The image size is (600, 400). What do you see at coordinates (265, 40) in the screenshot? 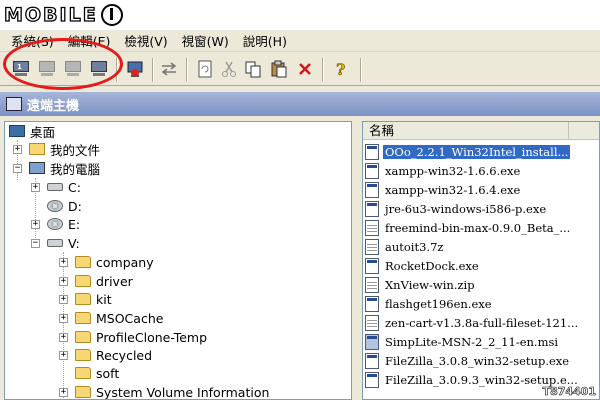
I see `menu-help: 說明(H)` at bounding box center [265, 40].